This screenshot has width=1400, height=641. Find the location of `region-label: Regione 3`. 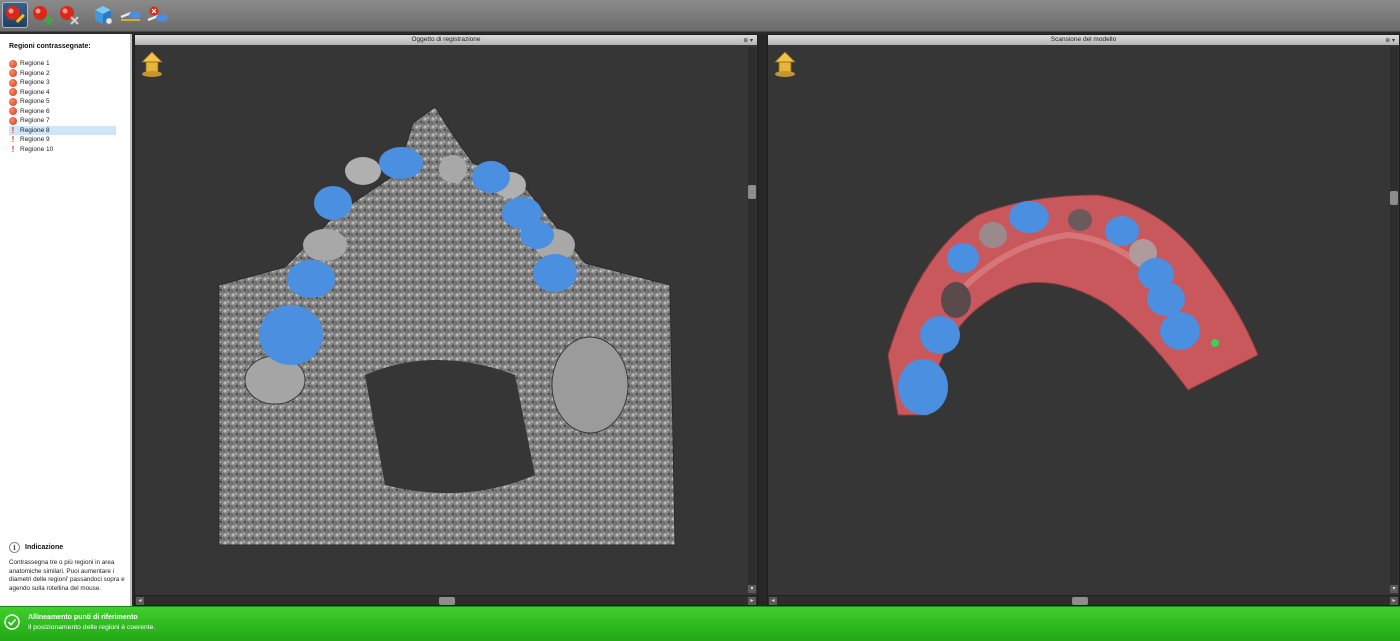

region-label: Regione 3 is located at coordinates (35, 83).